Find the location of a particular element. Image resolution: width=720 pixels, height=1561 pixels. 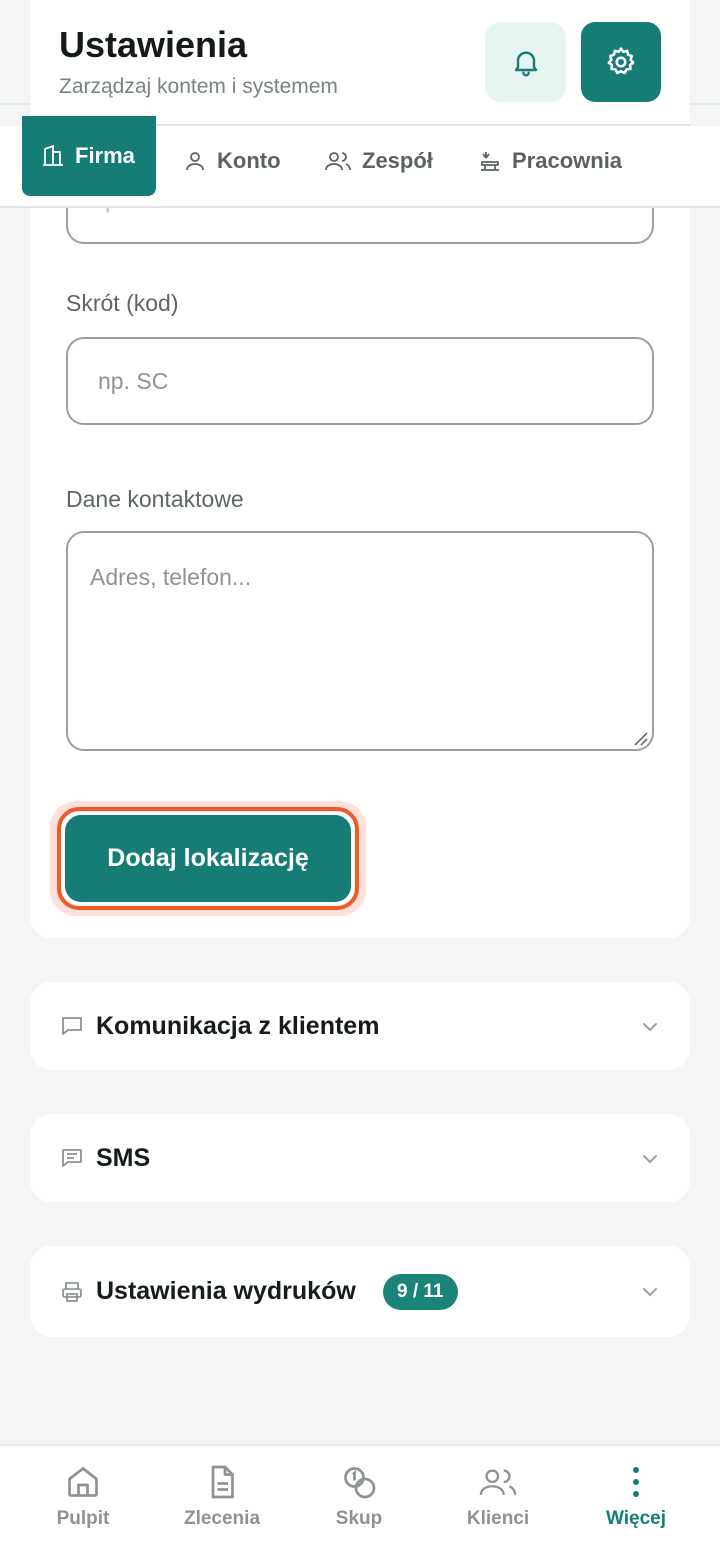

nav-skup-label: Skup is located at coordinates (359, 1518).